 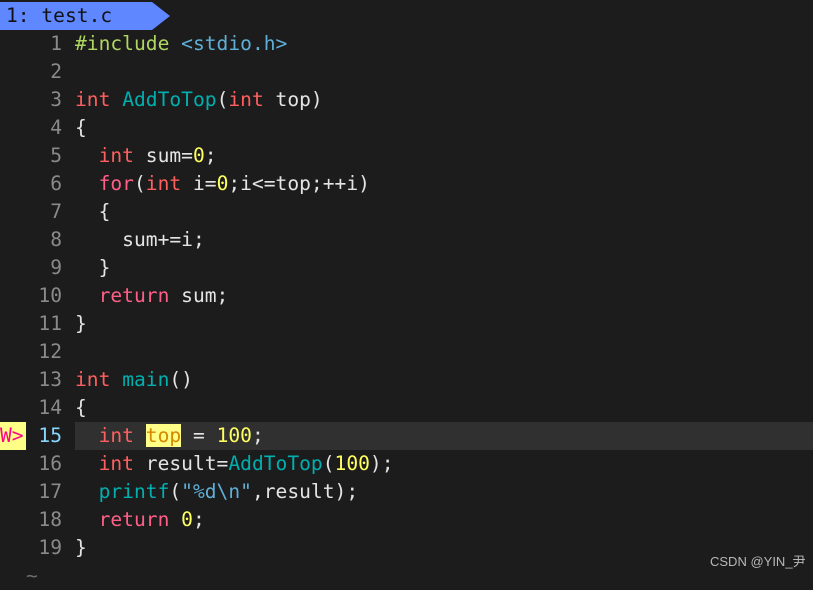 I want to click on code-line: 9 }, so click(x=406, y=268).